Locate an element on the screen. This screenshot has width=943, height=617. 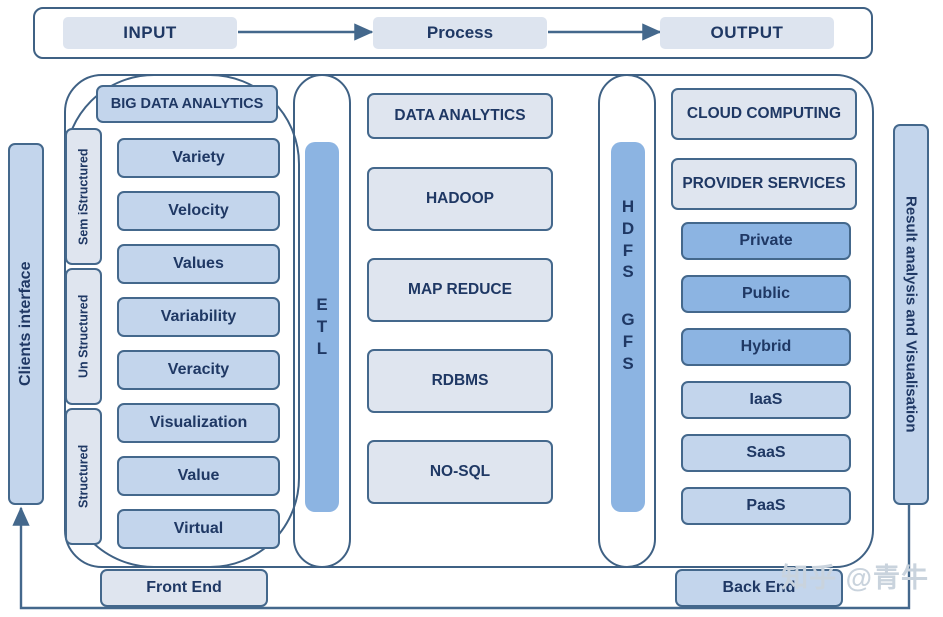
cloud-computing-header-label: CLOUD COMPUTING is located at coordinates (764, 114).